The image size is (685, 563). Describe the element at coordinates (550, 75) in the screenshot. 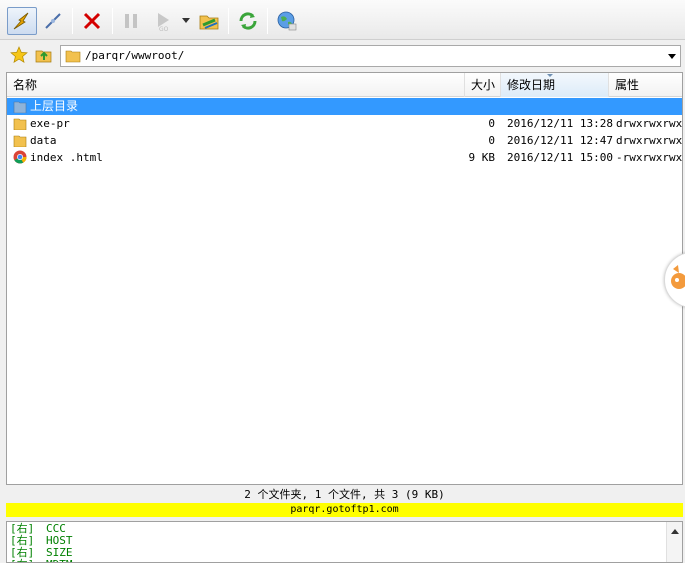

I see `sort-arrow-icon` at that location.